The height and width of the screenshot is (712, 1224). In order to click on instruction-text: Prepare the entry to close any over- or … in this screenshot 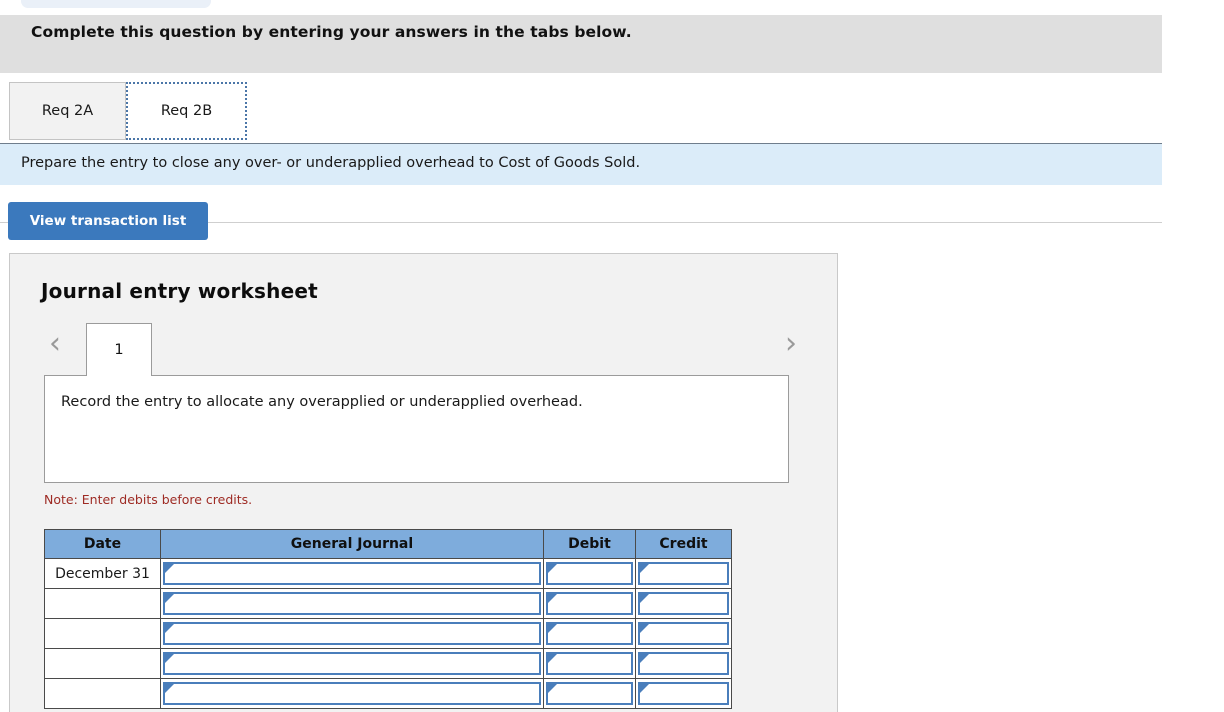, I will do `click(331, 163)`.